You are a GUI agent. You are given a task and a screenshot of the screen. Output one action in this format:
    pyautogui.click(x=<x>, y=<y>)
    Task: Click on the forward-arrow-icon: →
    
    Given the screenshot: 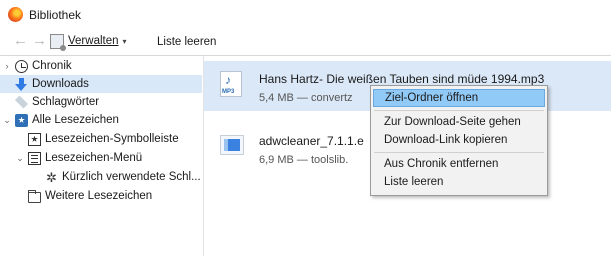 What is the action you would take?
    pyautogui.click(x=39, y=40)
    